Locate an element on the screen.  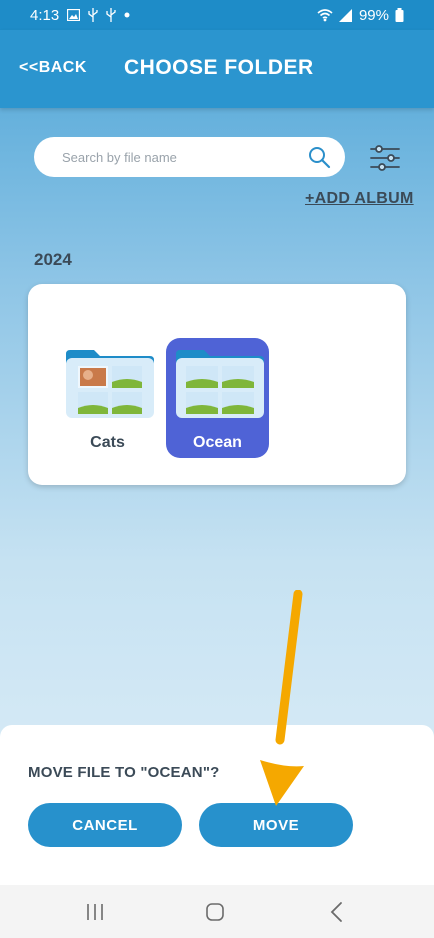
move-button: MOVE is located at coordinates (276, 825).